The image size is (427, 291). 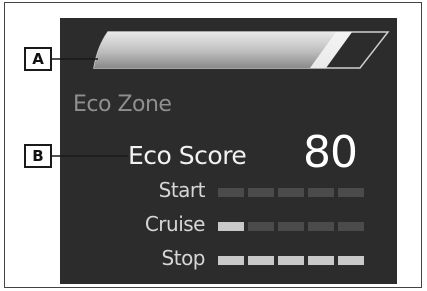 What do you see at coordinates (38, 156) in the screenshot?
I see `callout-b-label: B` at bounding box center [38, 156].